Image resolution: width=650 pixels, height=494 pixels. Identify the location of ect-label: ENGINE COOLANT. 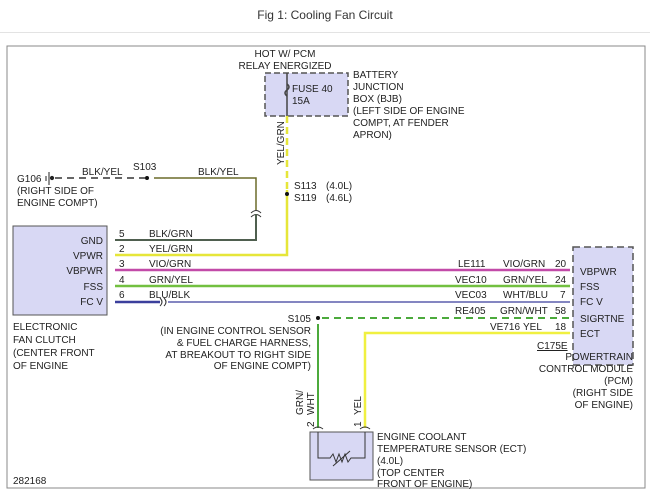
(421, 437).